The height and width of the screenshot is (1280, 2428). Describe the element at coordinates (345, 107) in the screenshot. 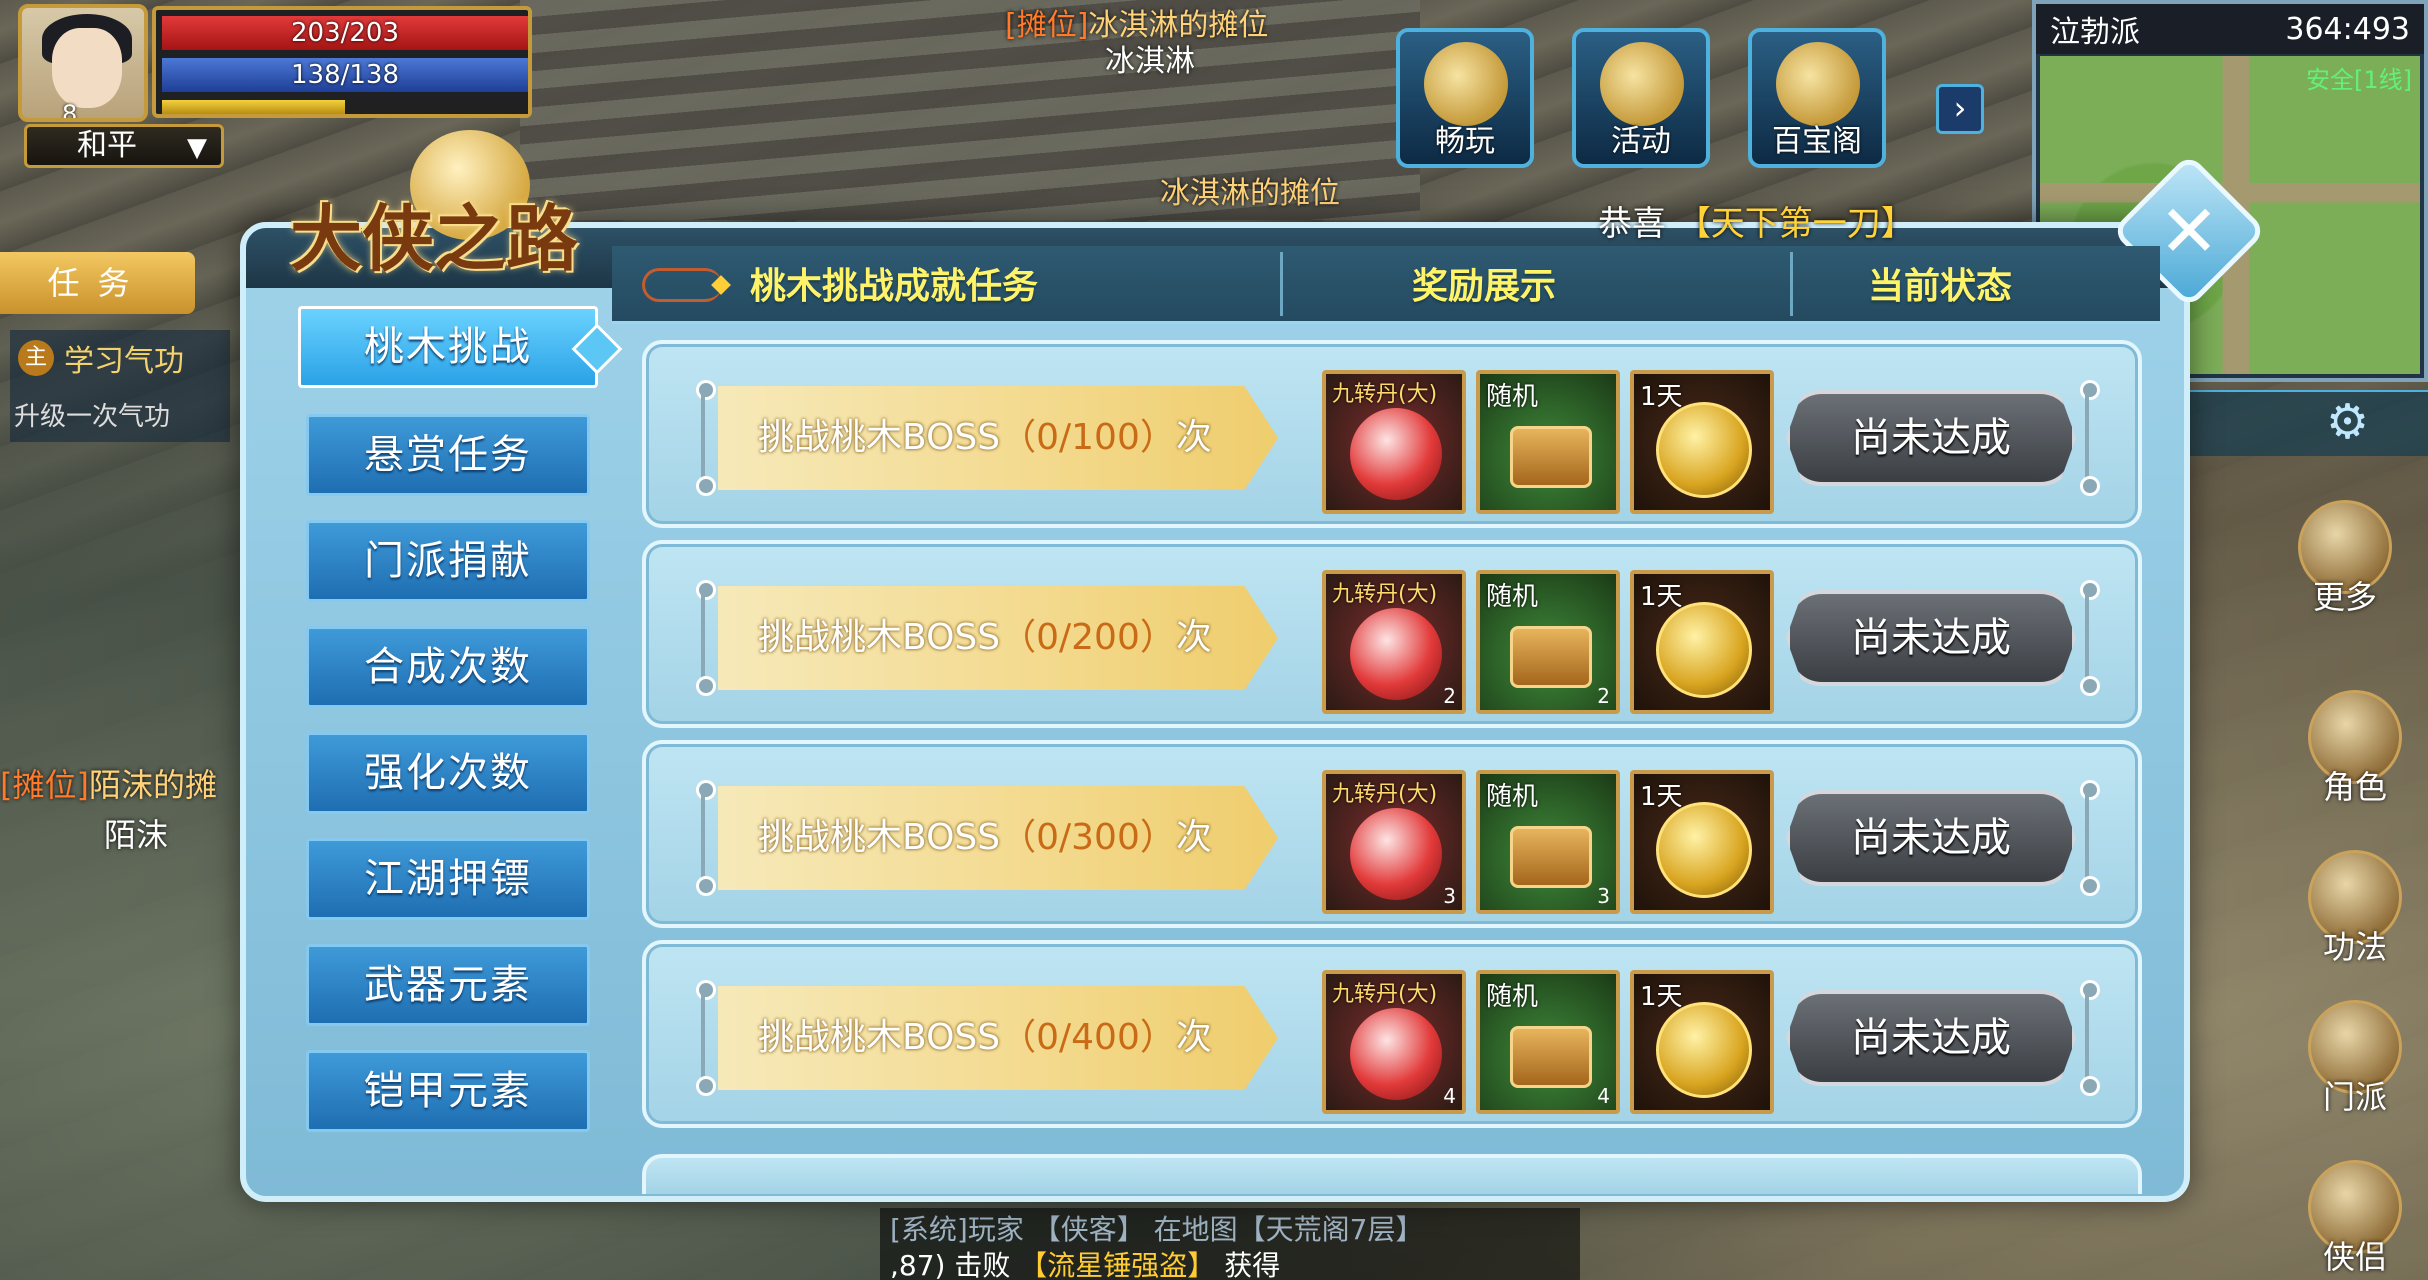

I see `xp-bar` at that location.